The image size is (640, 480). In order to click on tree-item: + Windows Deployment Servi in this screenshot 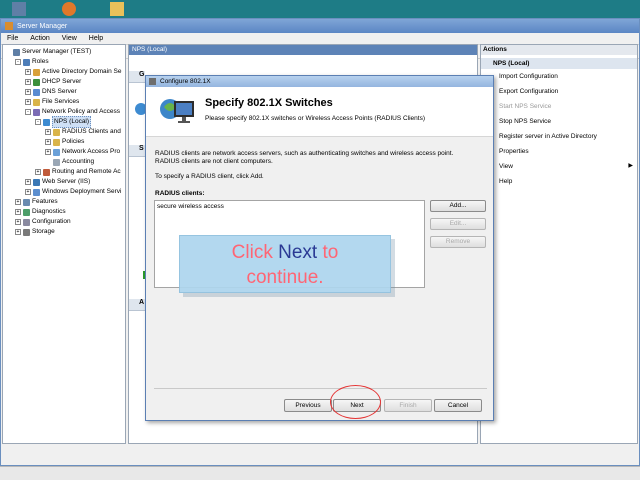, I will do `click(73, 192)`.